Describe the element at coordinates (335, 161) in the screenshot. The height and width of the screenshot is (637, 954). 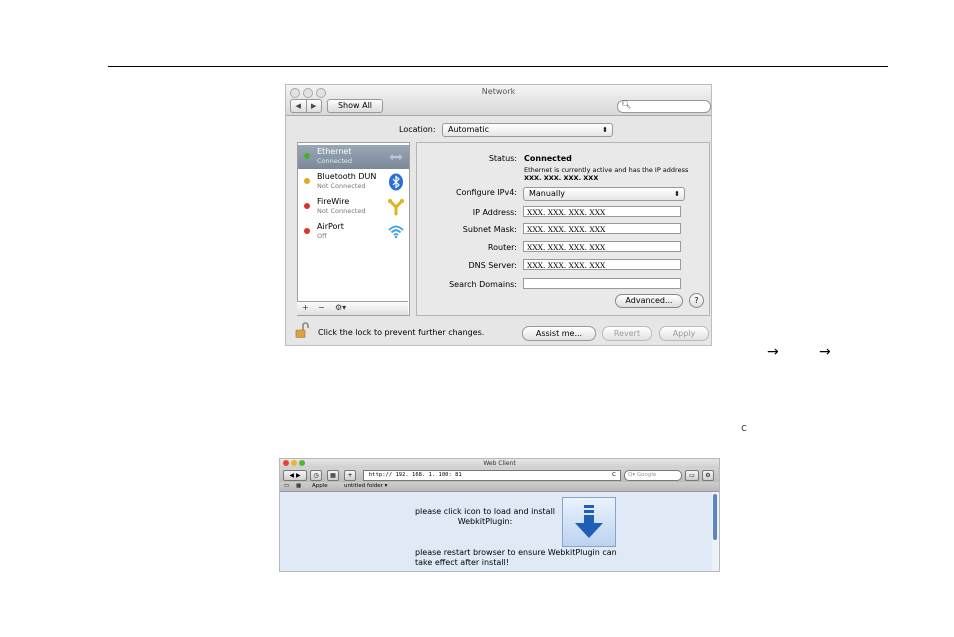
I see `service-status: Connected` at that location.